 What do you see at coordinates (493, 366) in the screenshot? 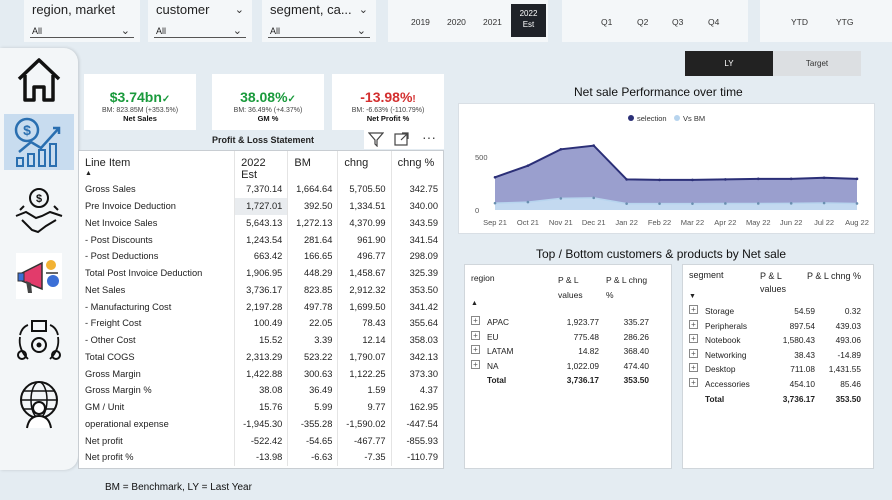
I see `row-label: NA` at bounding box center [493, 366].